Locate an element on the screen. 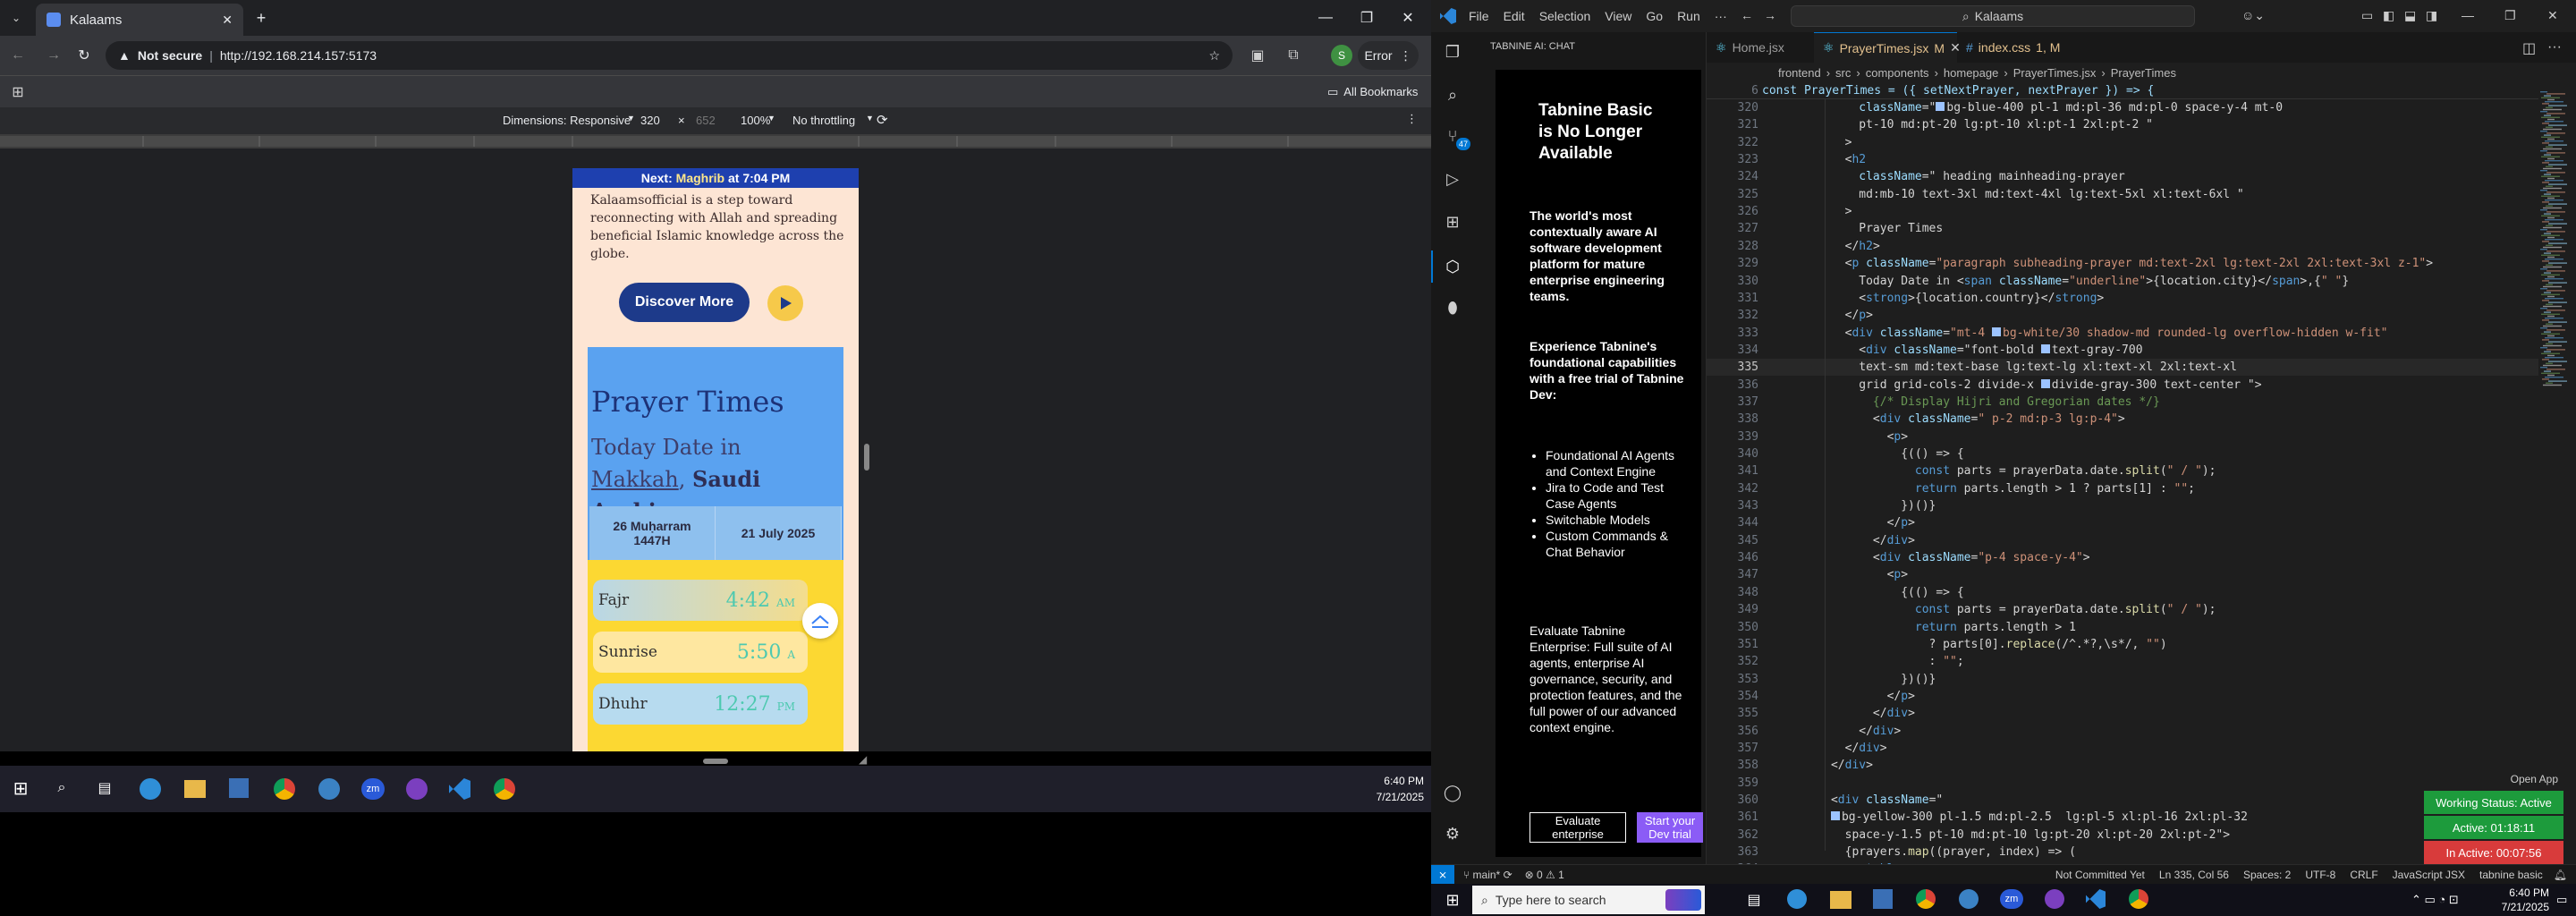 The width and height of the screenshot is (2576, 916). github-desktop-icon is located at coordinates (2054, 899).